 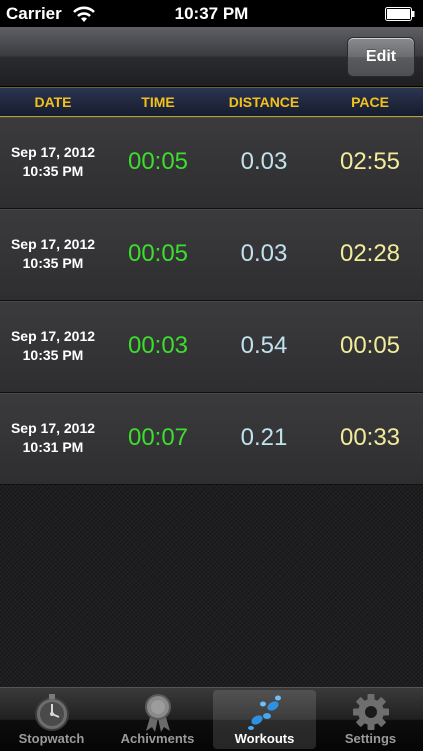 I want to click on workout-row: Sep 17, 2012 10:31 PM 00:07 0.21 00:33, so click(x=211, y=439).